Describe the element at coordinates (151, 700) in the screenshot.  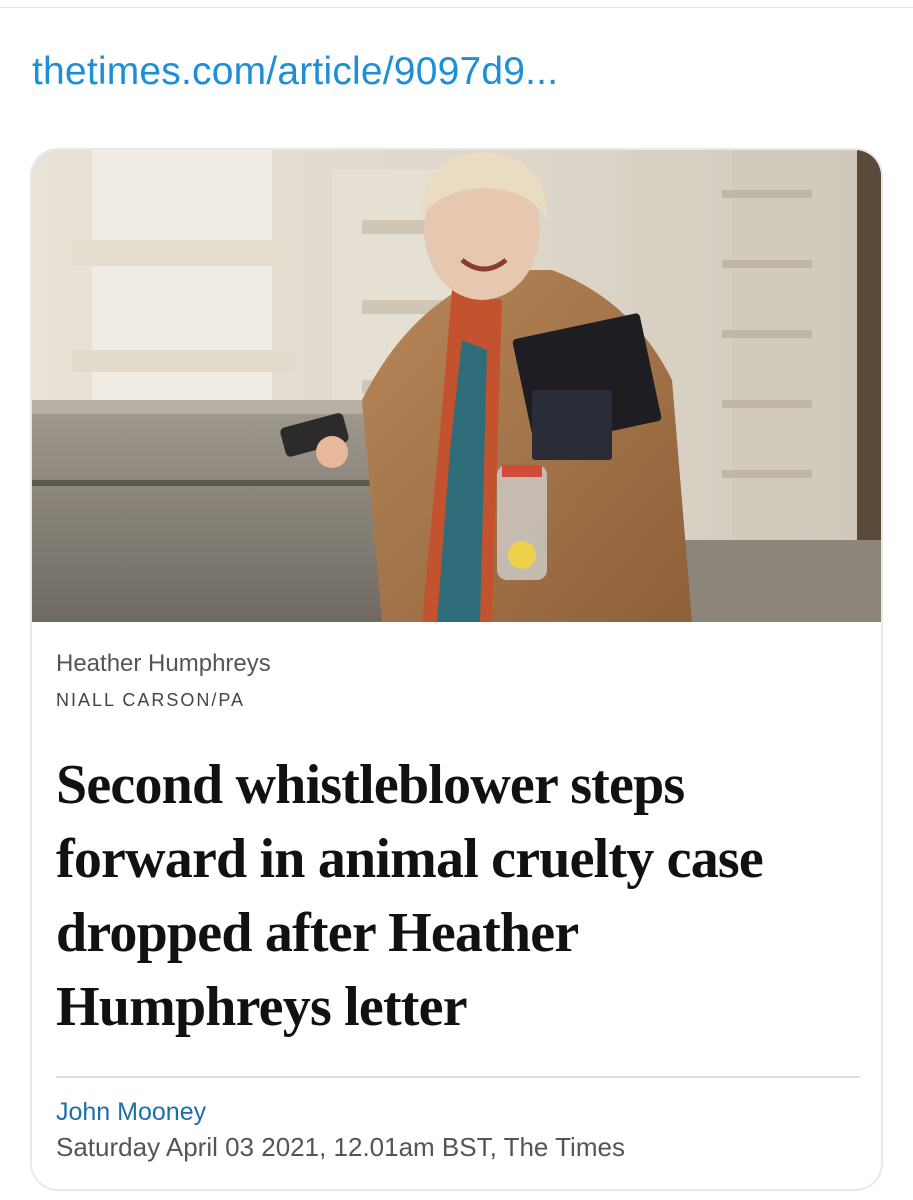
I see `image-credit: NIALL CARSON/PA` at that location.